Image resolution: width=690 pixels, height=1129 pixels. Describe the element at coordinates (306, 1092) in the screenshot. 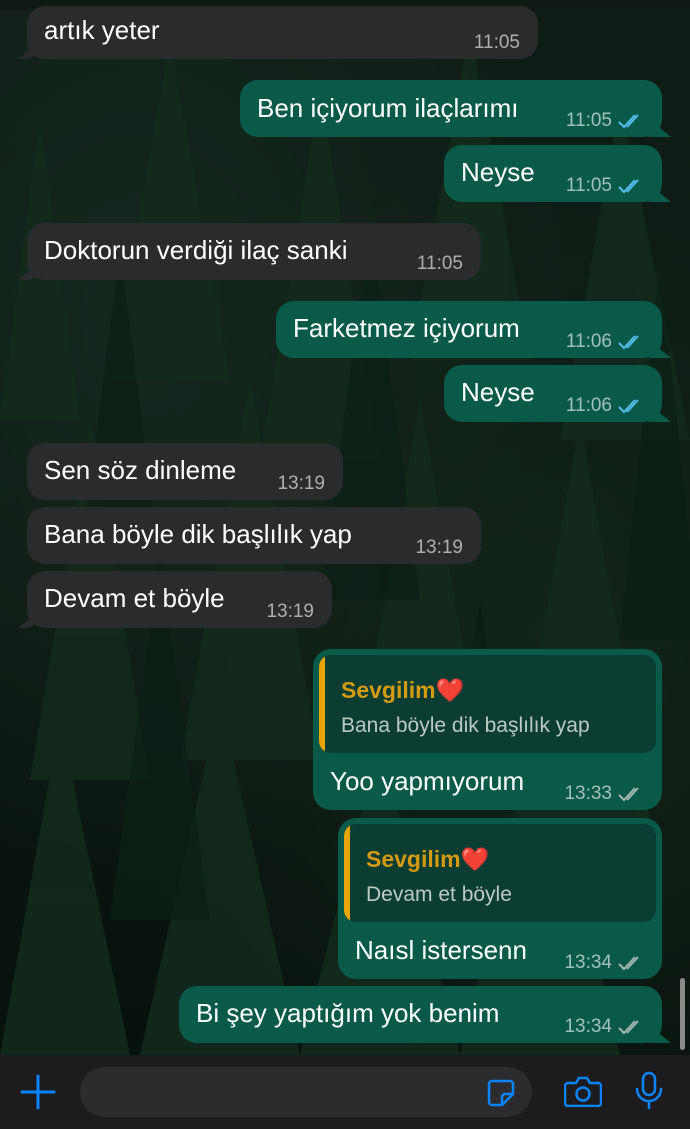

I see `message-input` at that location.